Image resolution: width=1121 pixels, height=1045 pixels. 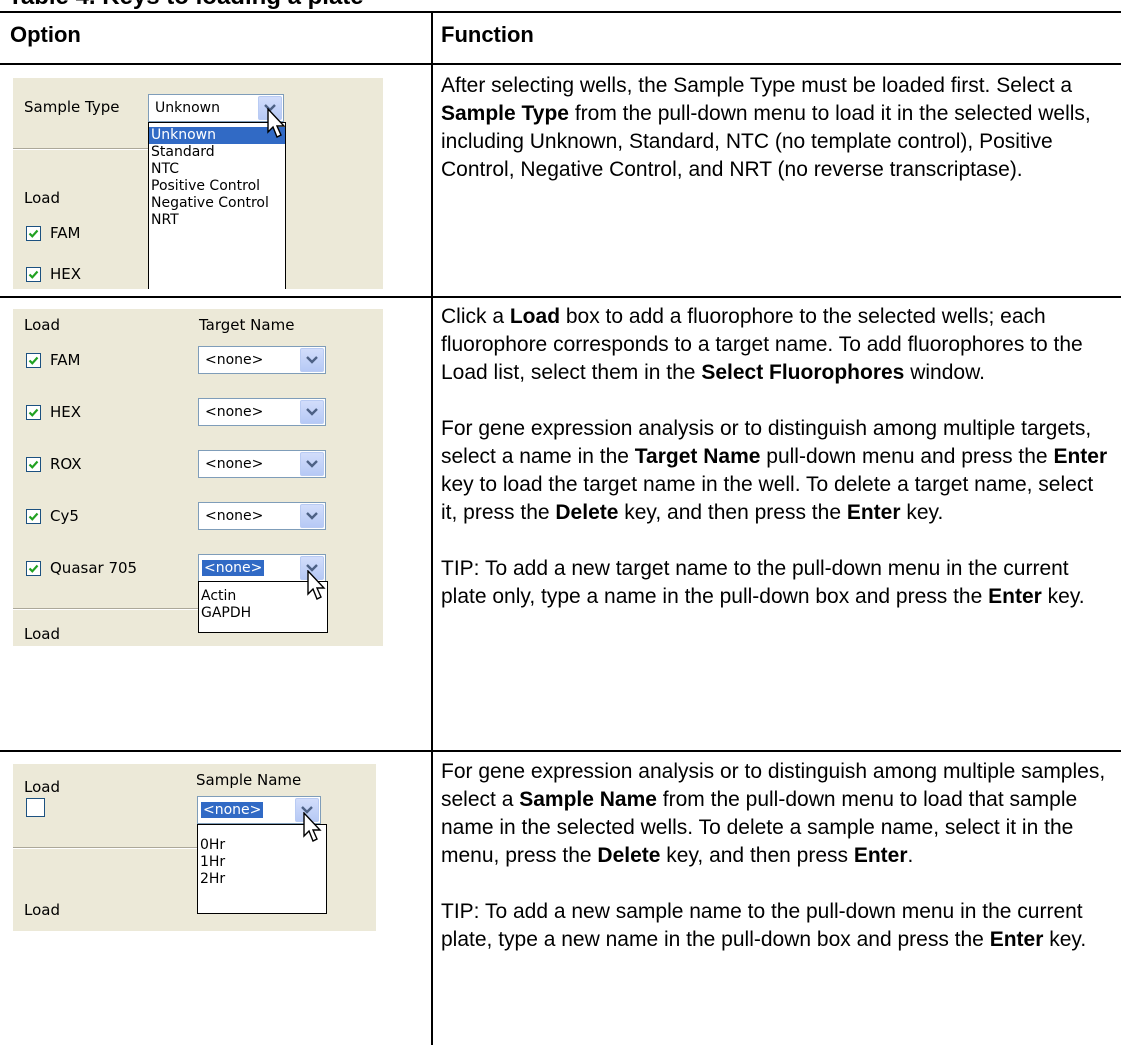 I want to click on cy5-target-combo: <none>, so click(x=262, y=516).